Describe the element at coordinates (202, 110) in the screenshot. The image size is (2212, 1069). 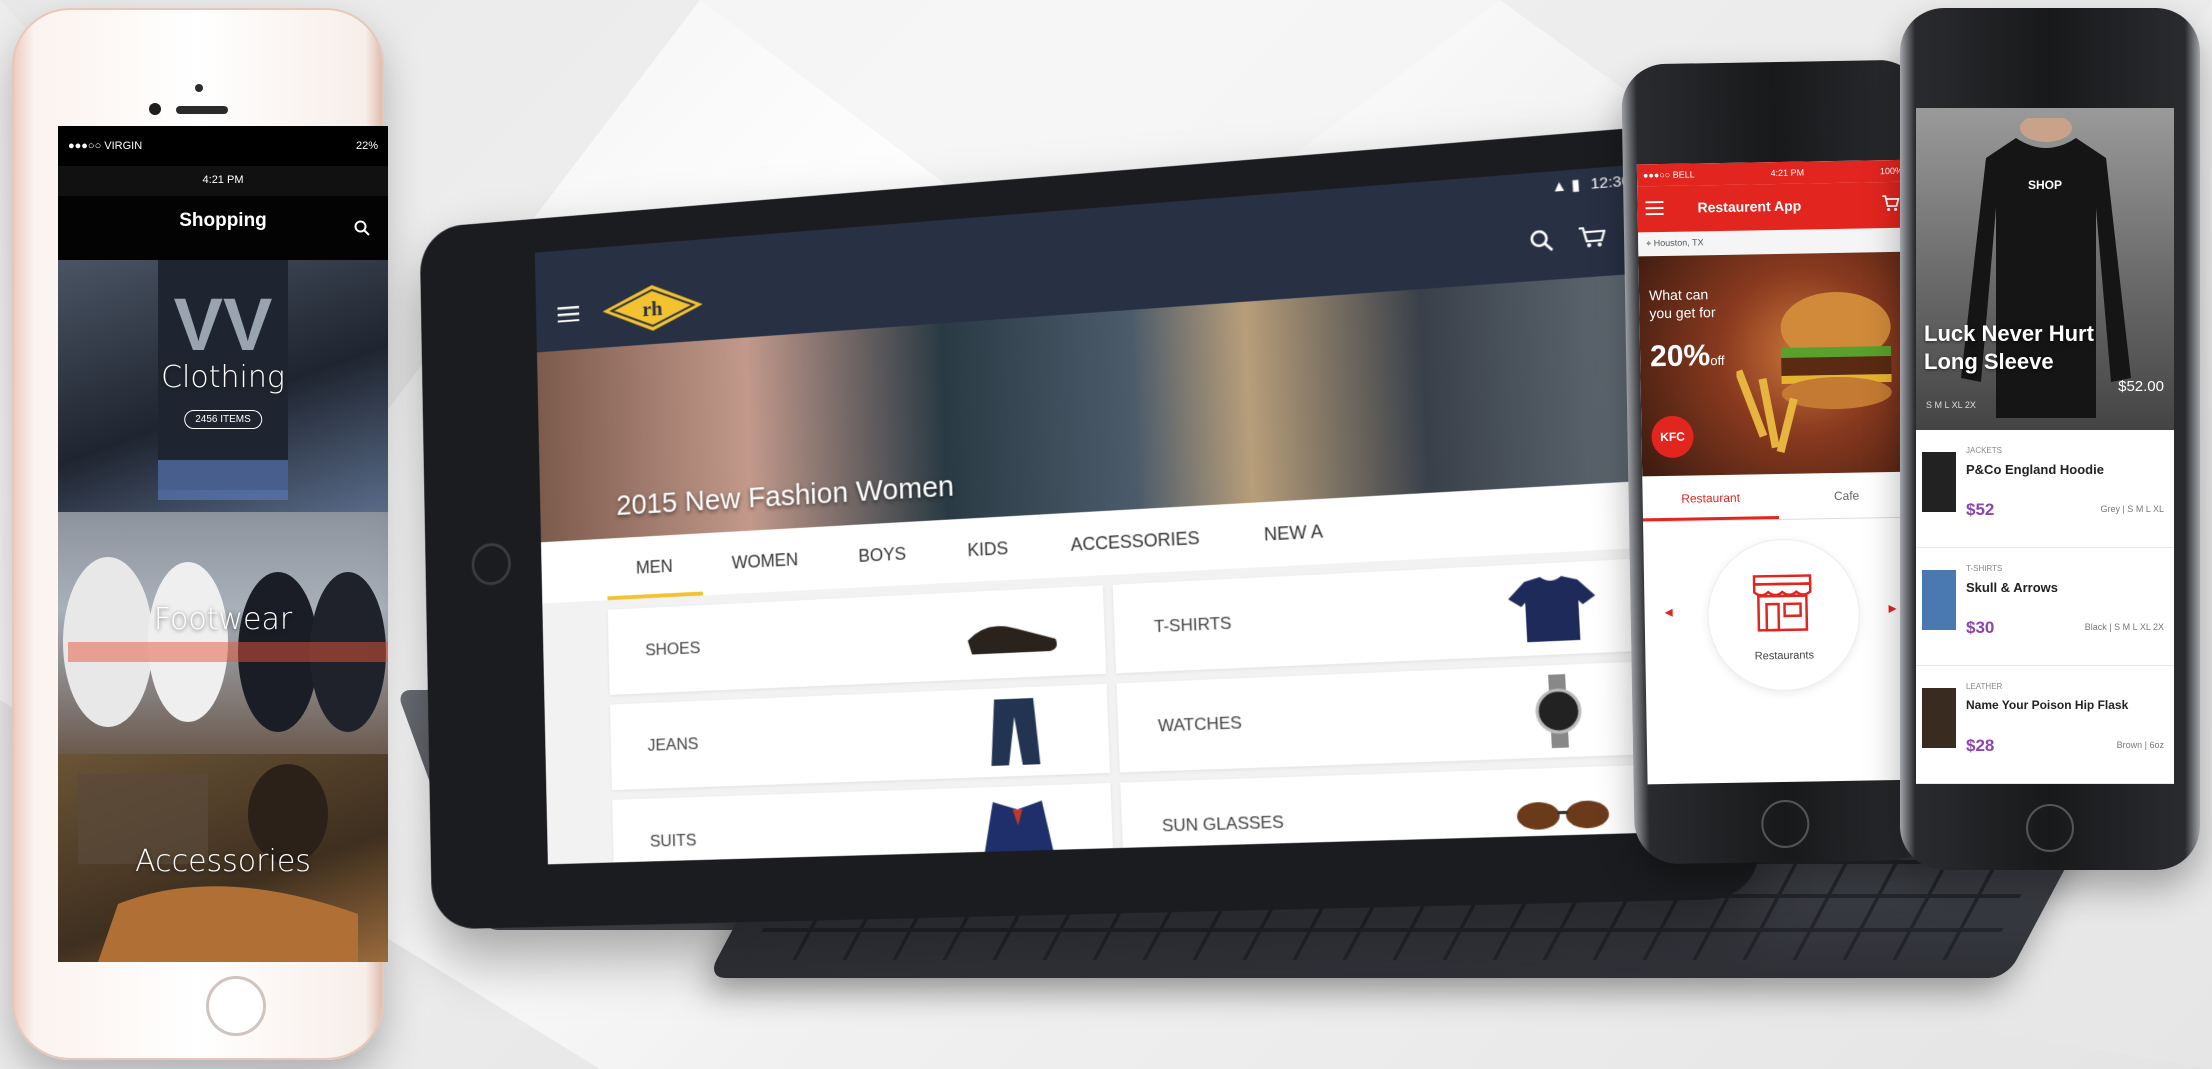
I see `earpiece-speaker` at that location.